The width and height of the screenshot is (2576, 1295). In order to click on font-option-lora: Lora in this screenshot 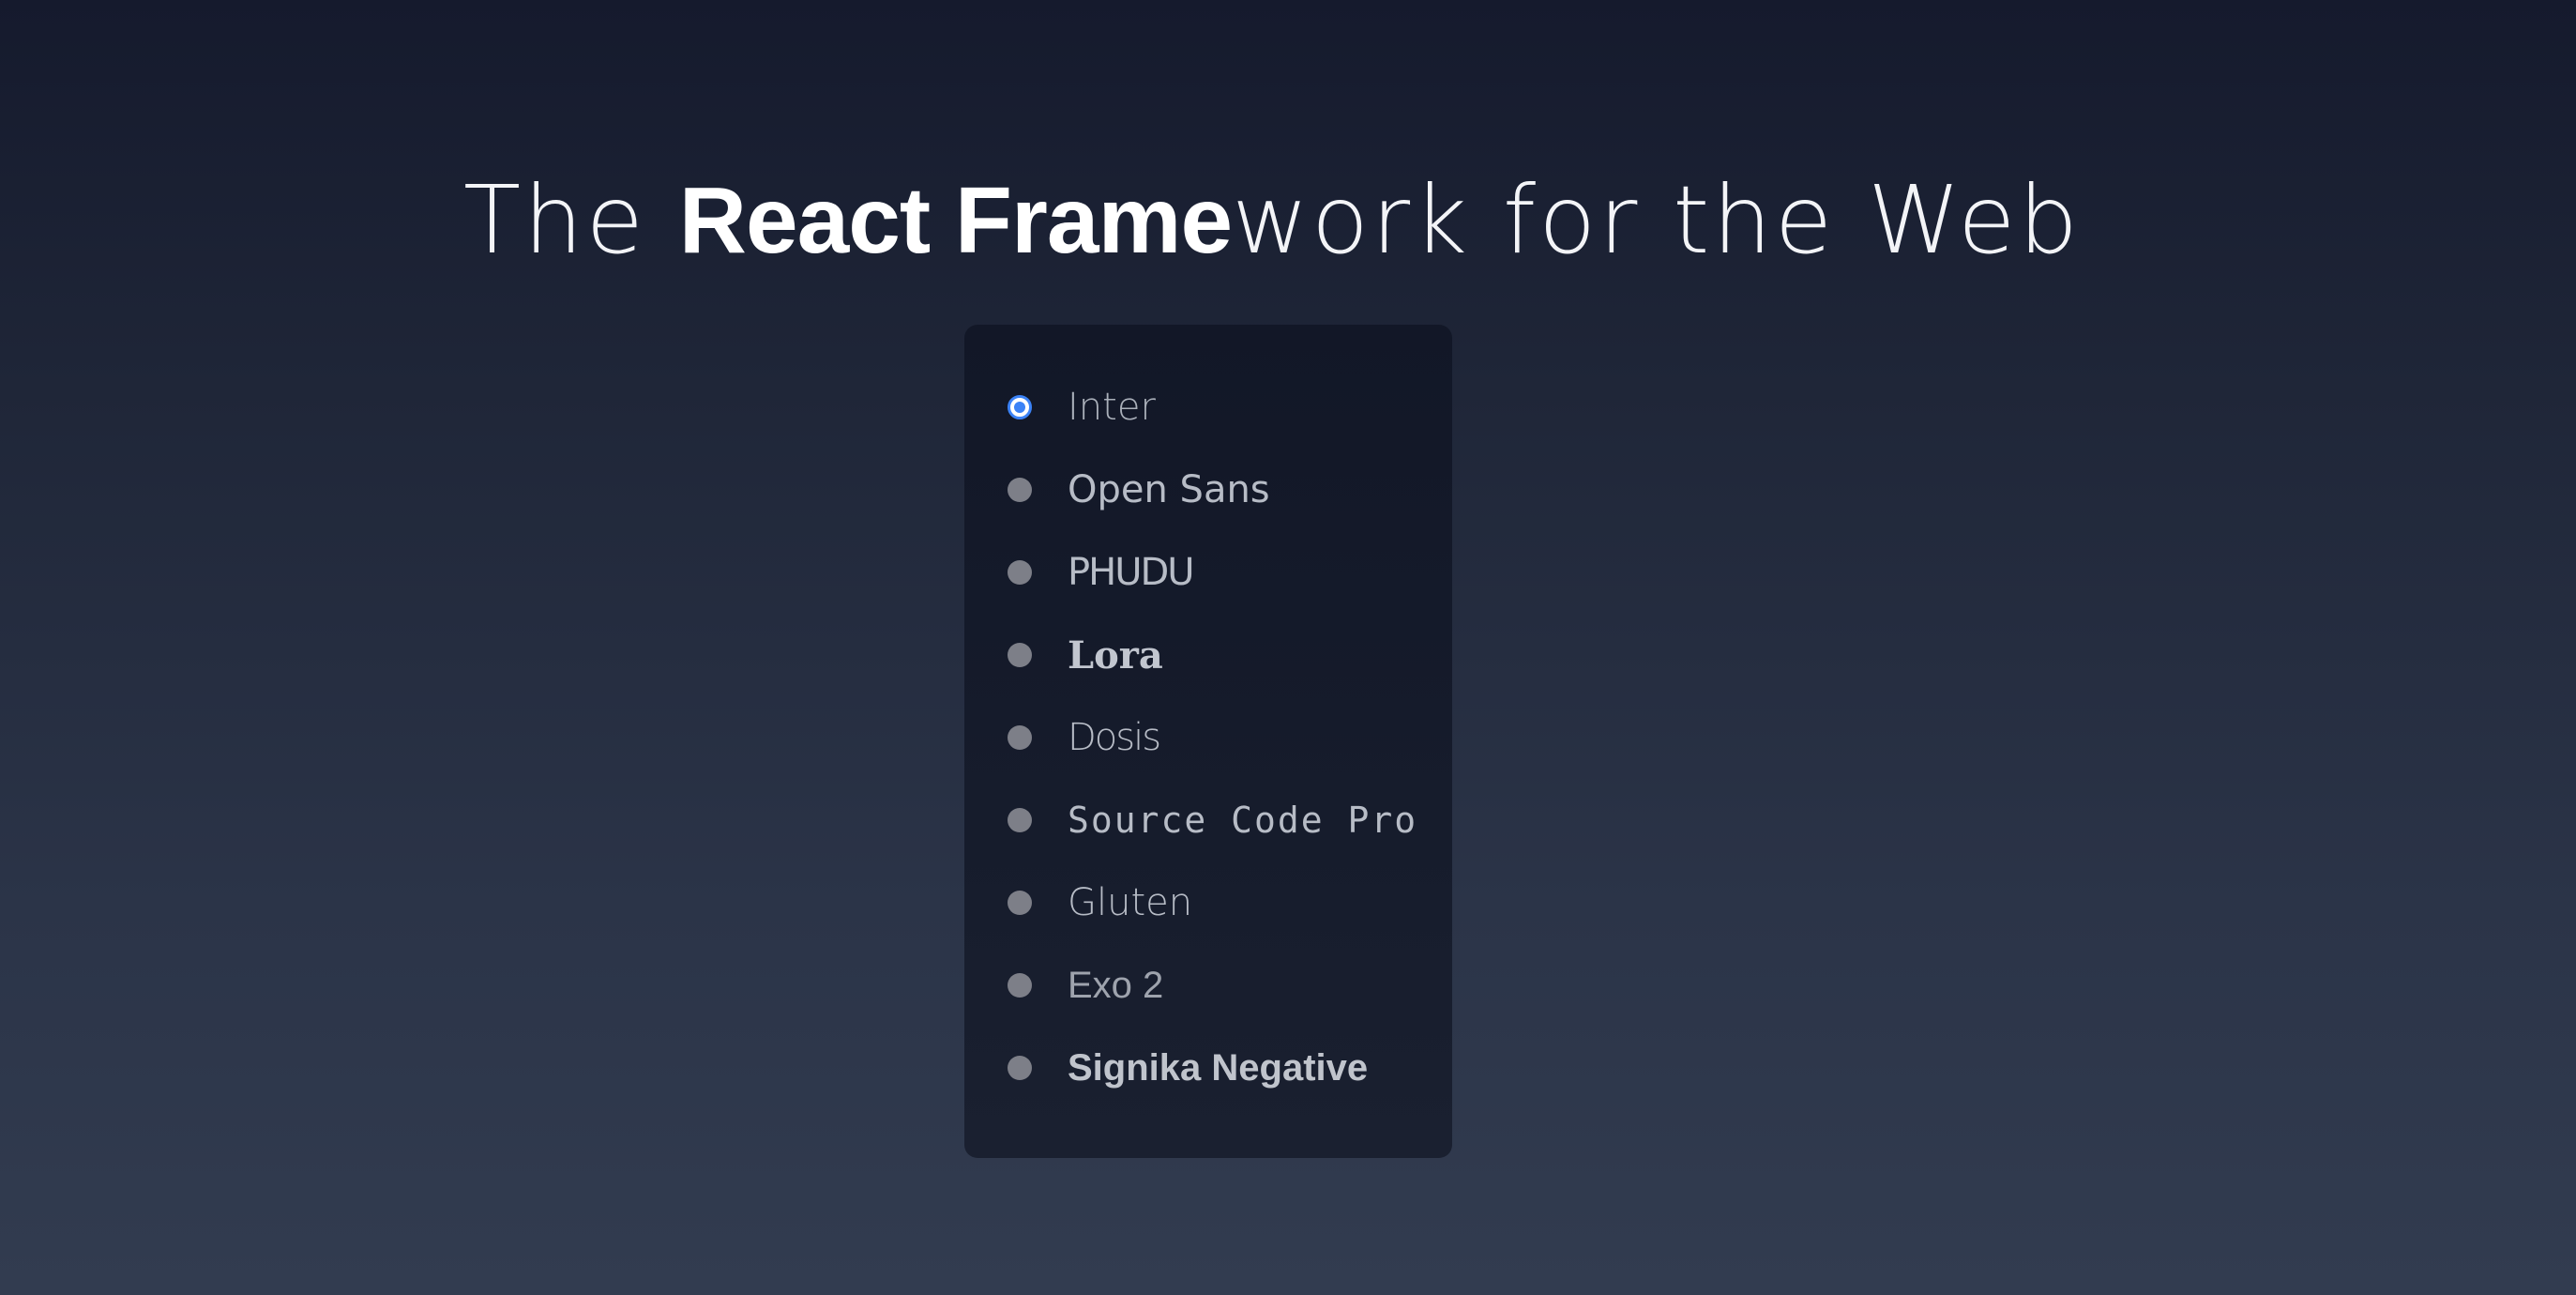, I will do `click(1208, 655)`.